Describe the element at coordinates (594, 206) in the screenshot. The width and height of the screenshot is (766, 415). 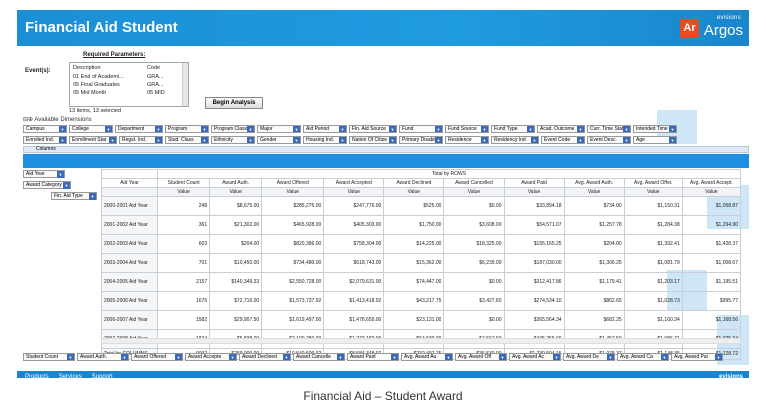
I see `table-cell: $734.00` at that location.